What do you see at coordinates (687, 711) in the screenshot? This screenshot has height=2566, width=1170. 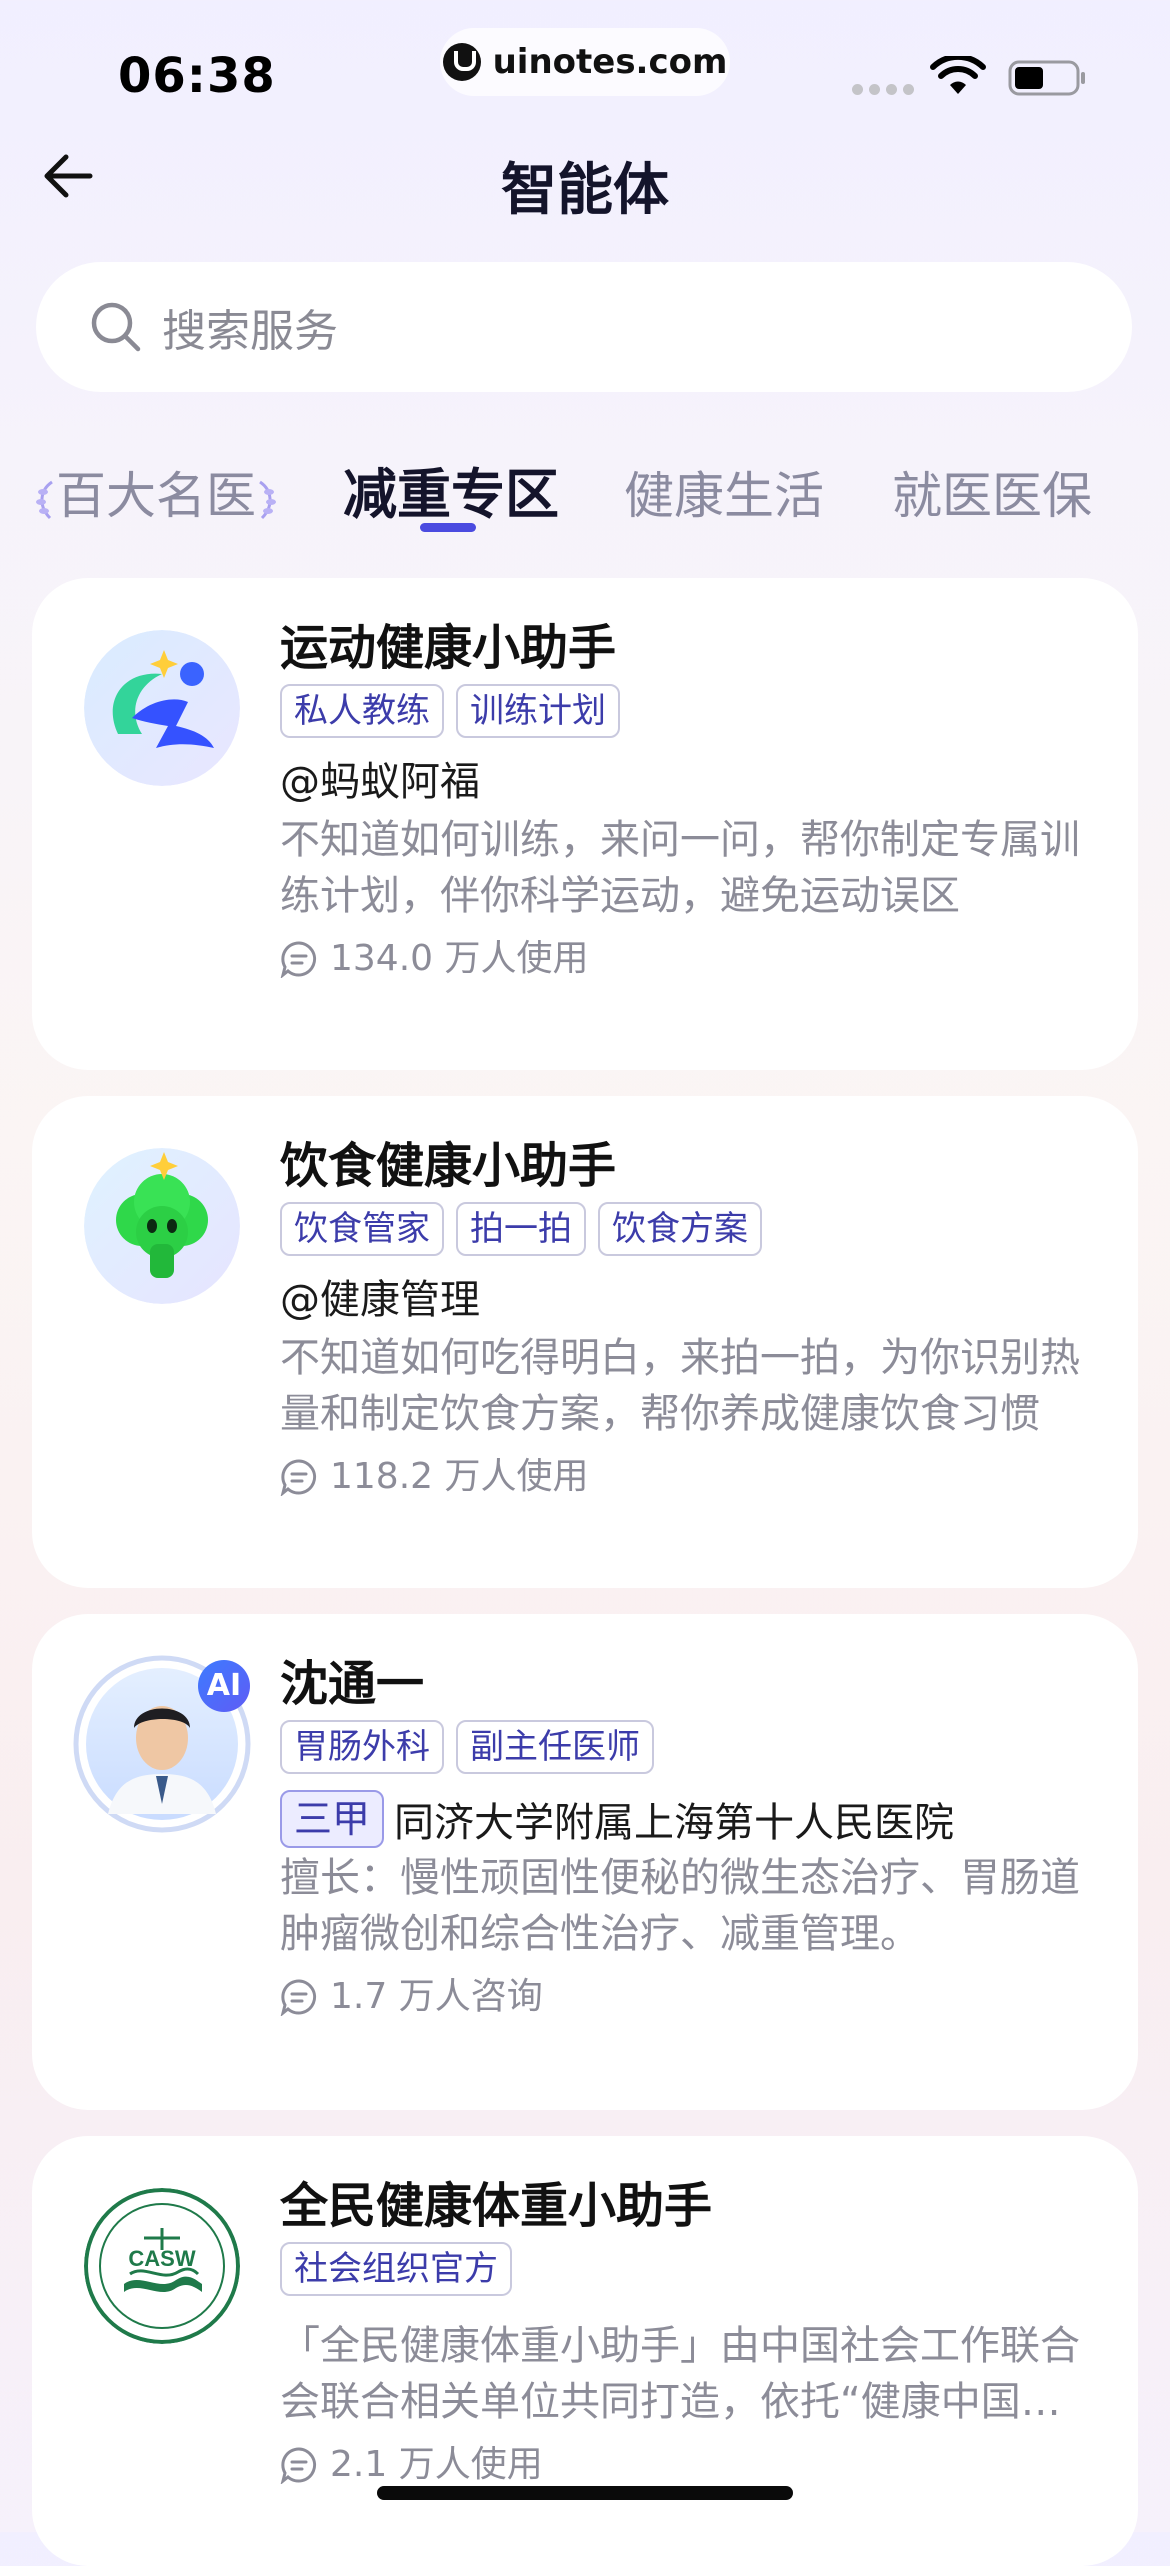 I see `tag-row: 私人教练 训练计划` at bounding box center [687, 711].